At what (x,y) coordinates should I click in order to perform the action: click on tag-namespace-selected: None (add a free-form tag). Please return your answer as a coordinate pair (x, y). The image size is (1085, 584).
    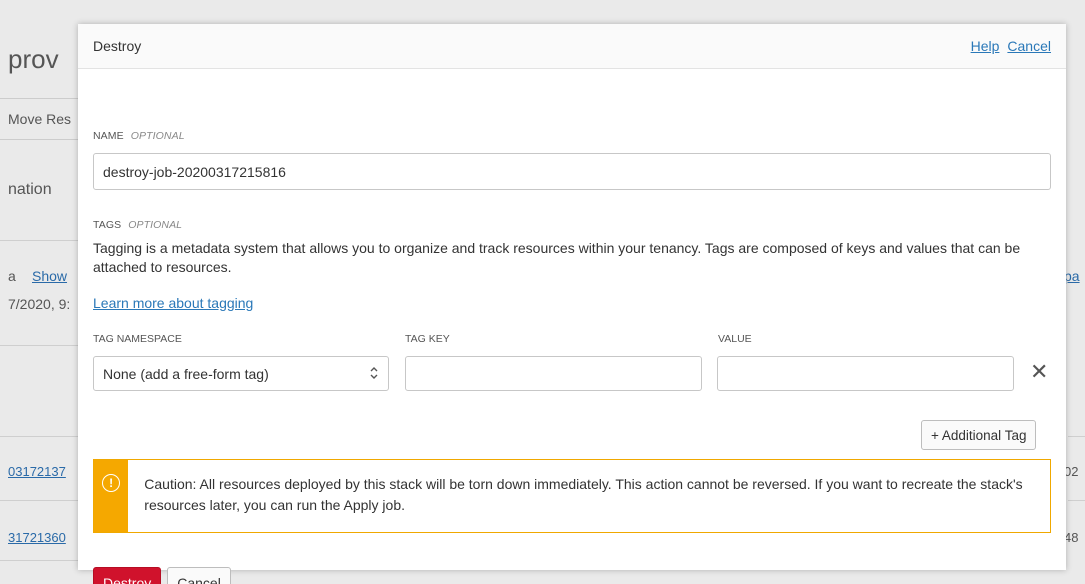
    Looking at the image, I should click on (186, 373).